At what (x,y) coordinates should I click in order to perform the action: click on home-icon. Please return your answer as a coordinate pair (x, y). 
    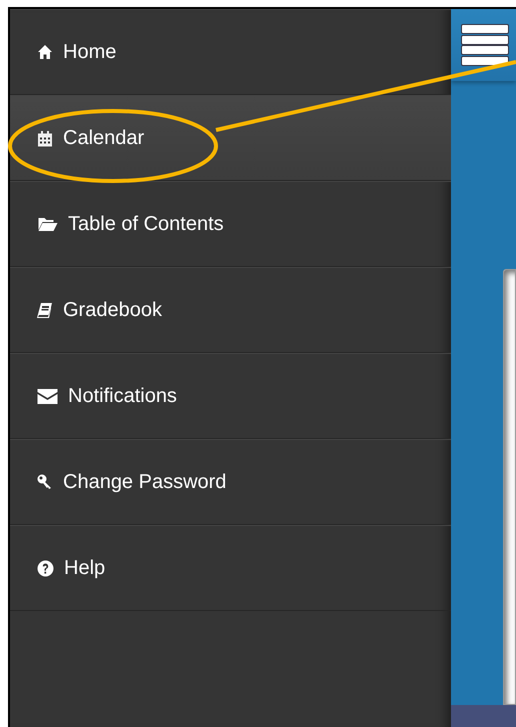
    Looking at the image, I should click on (45, 52).